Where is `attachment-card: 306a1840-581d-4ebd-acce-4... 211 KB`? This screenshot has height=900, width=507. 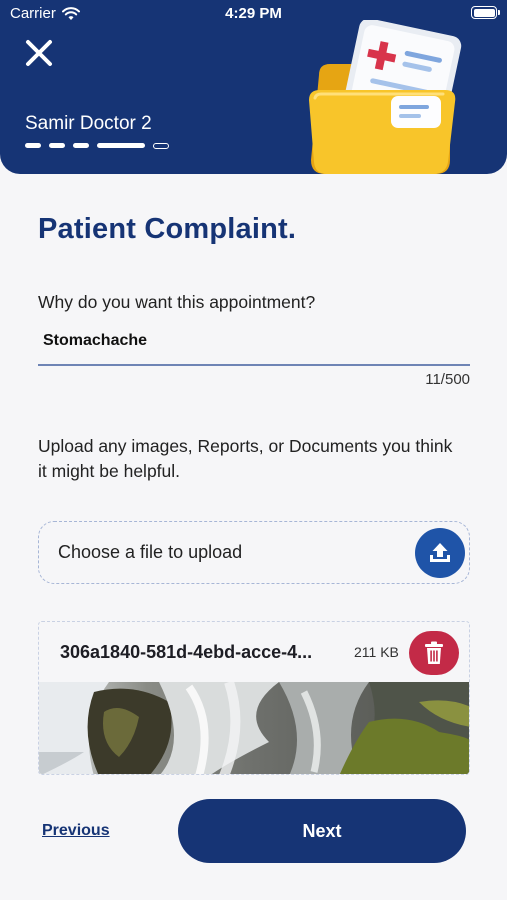
attachment-card: 306a1840-581d-4ebd-acce-4... 211 KB is located at coordinates (254, 698).